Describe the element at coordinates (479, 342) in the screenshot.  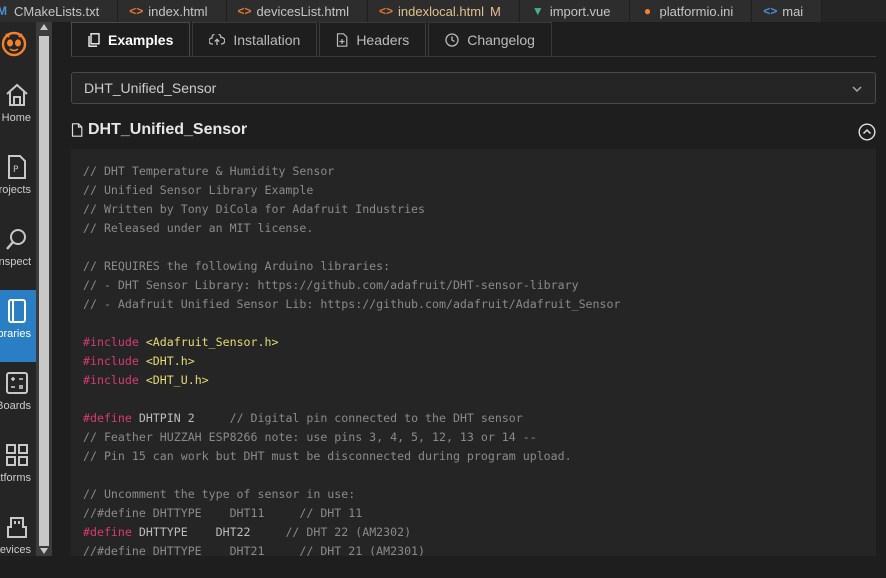
I see `code-line: #include <Adafruit_Sensor.h>` at that location.